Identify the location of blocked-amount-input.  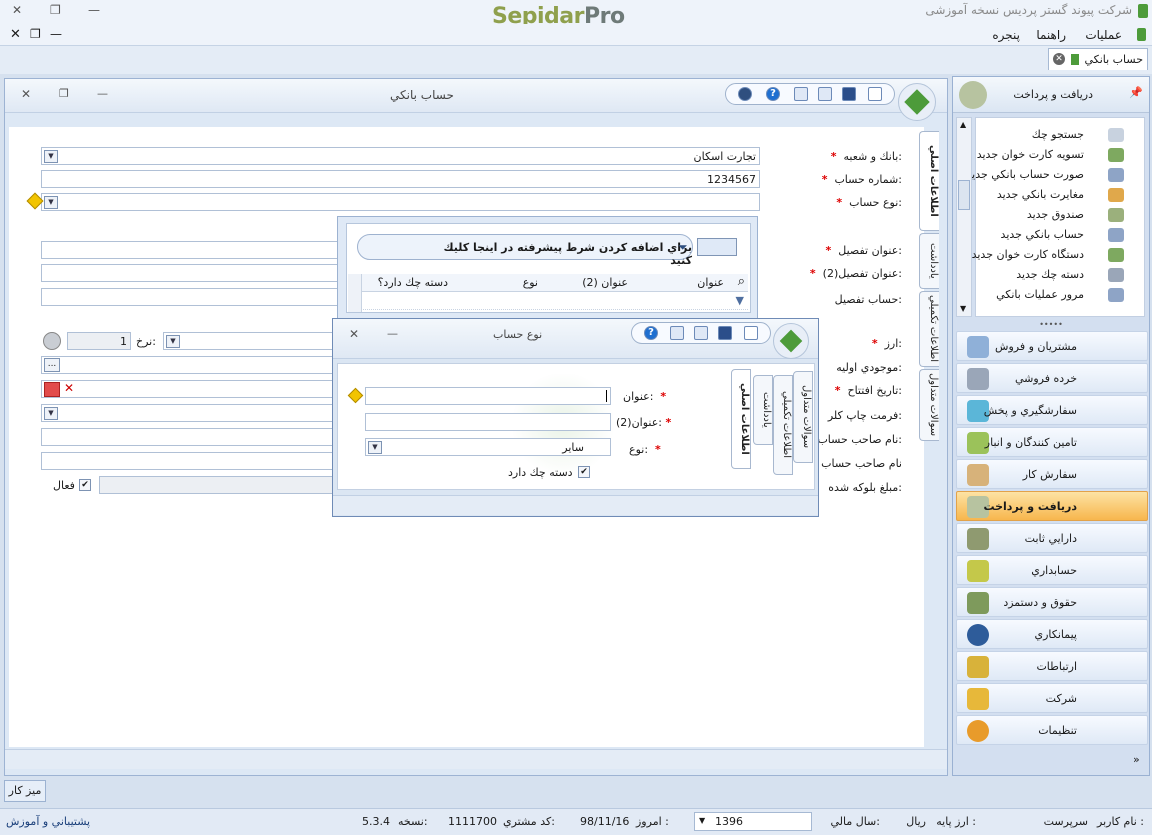
(220, 485).